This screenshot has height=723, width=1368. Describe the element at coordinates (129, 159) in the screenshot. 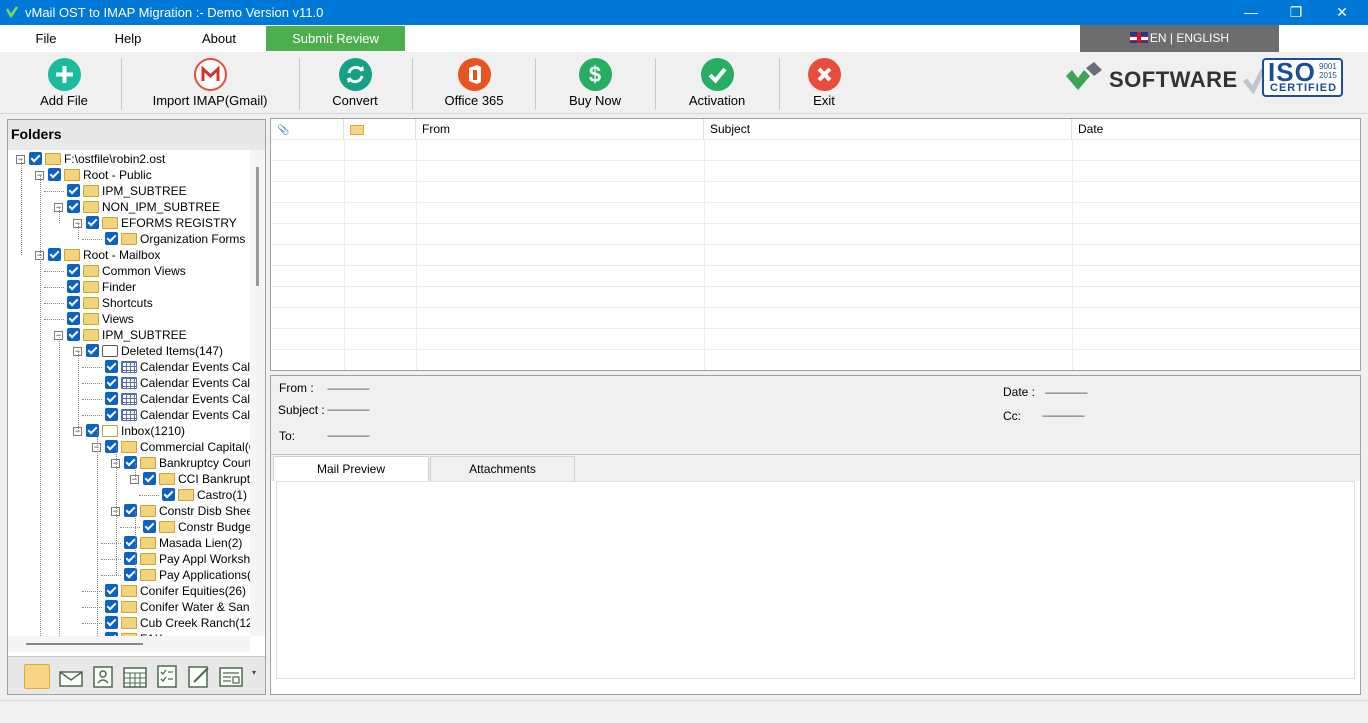

I see `tree-node: − F:\ostfile\robin2.ost` at that location.